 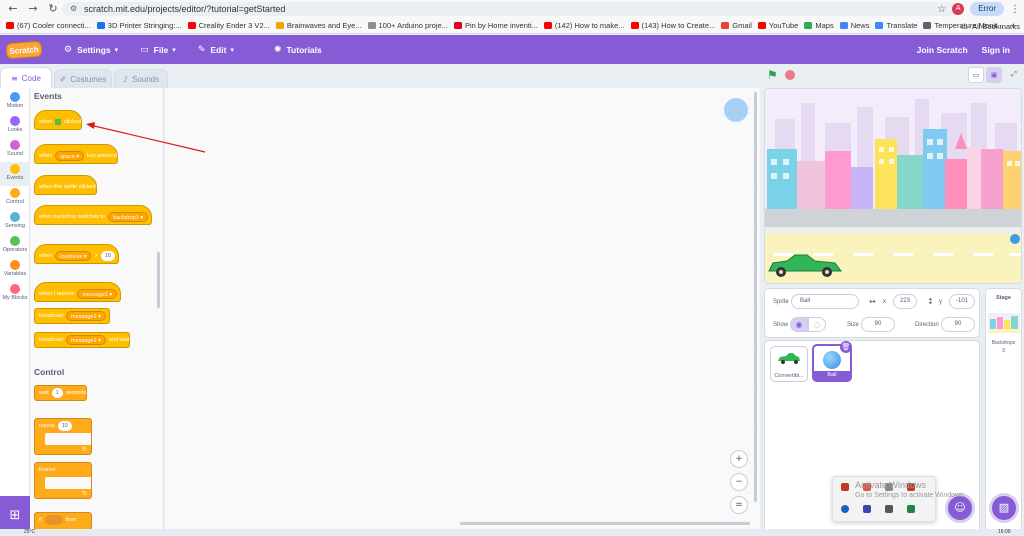 I want to click on size-input: 90, so click(x=878, y=324).